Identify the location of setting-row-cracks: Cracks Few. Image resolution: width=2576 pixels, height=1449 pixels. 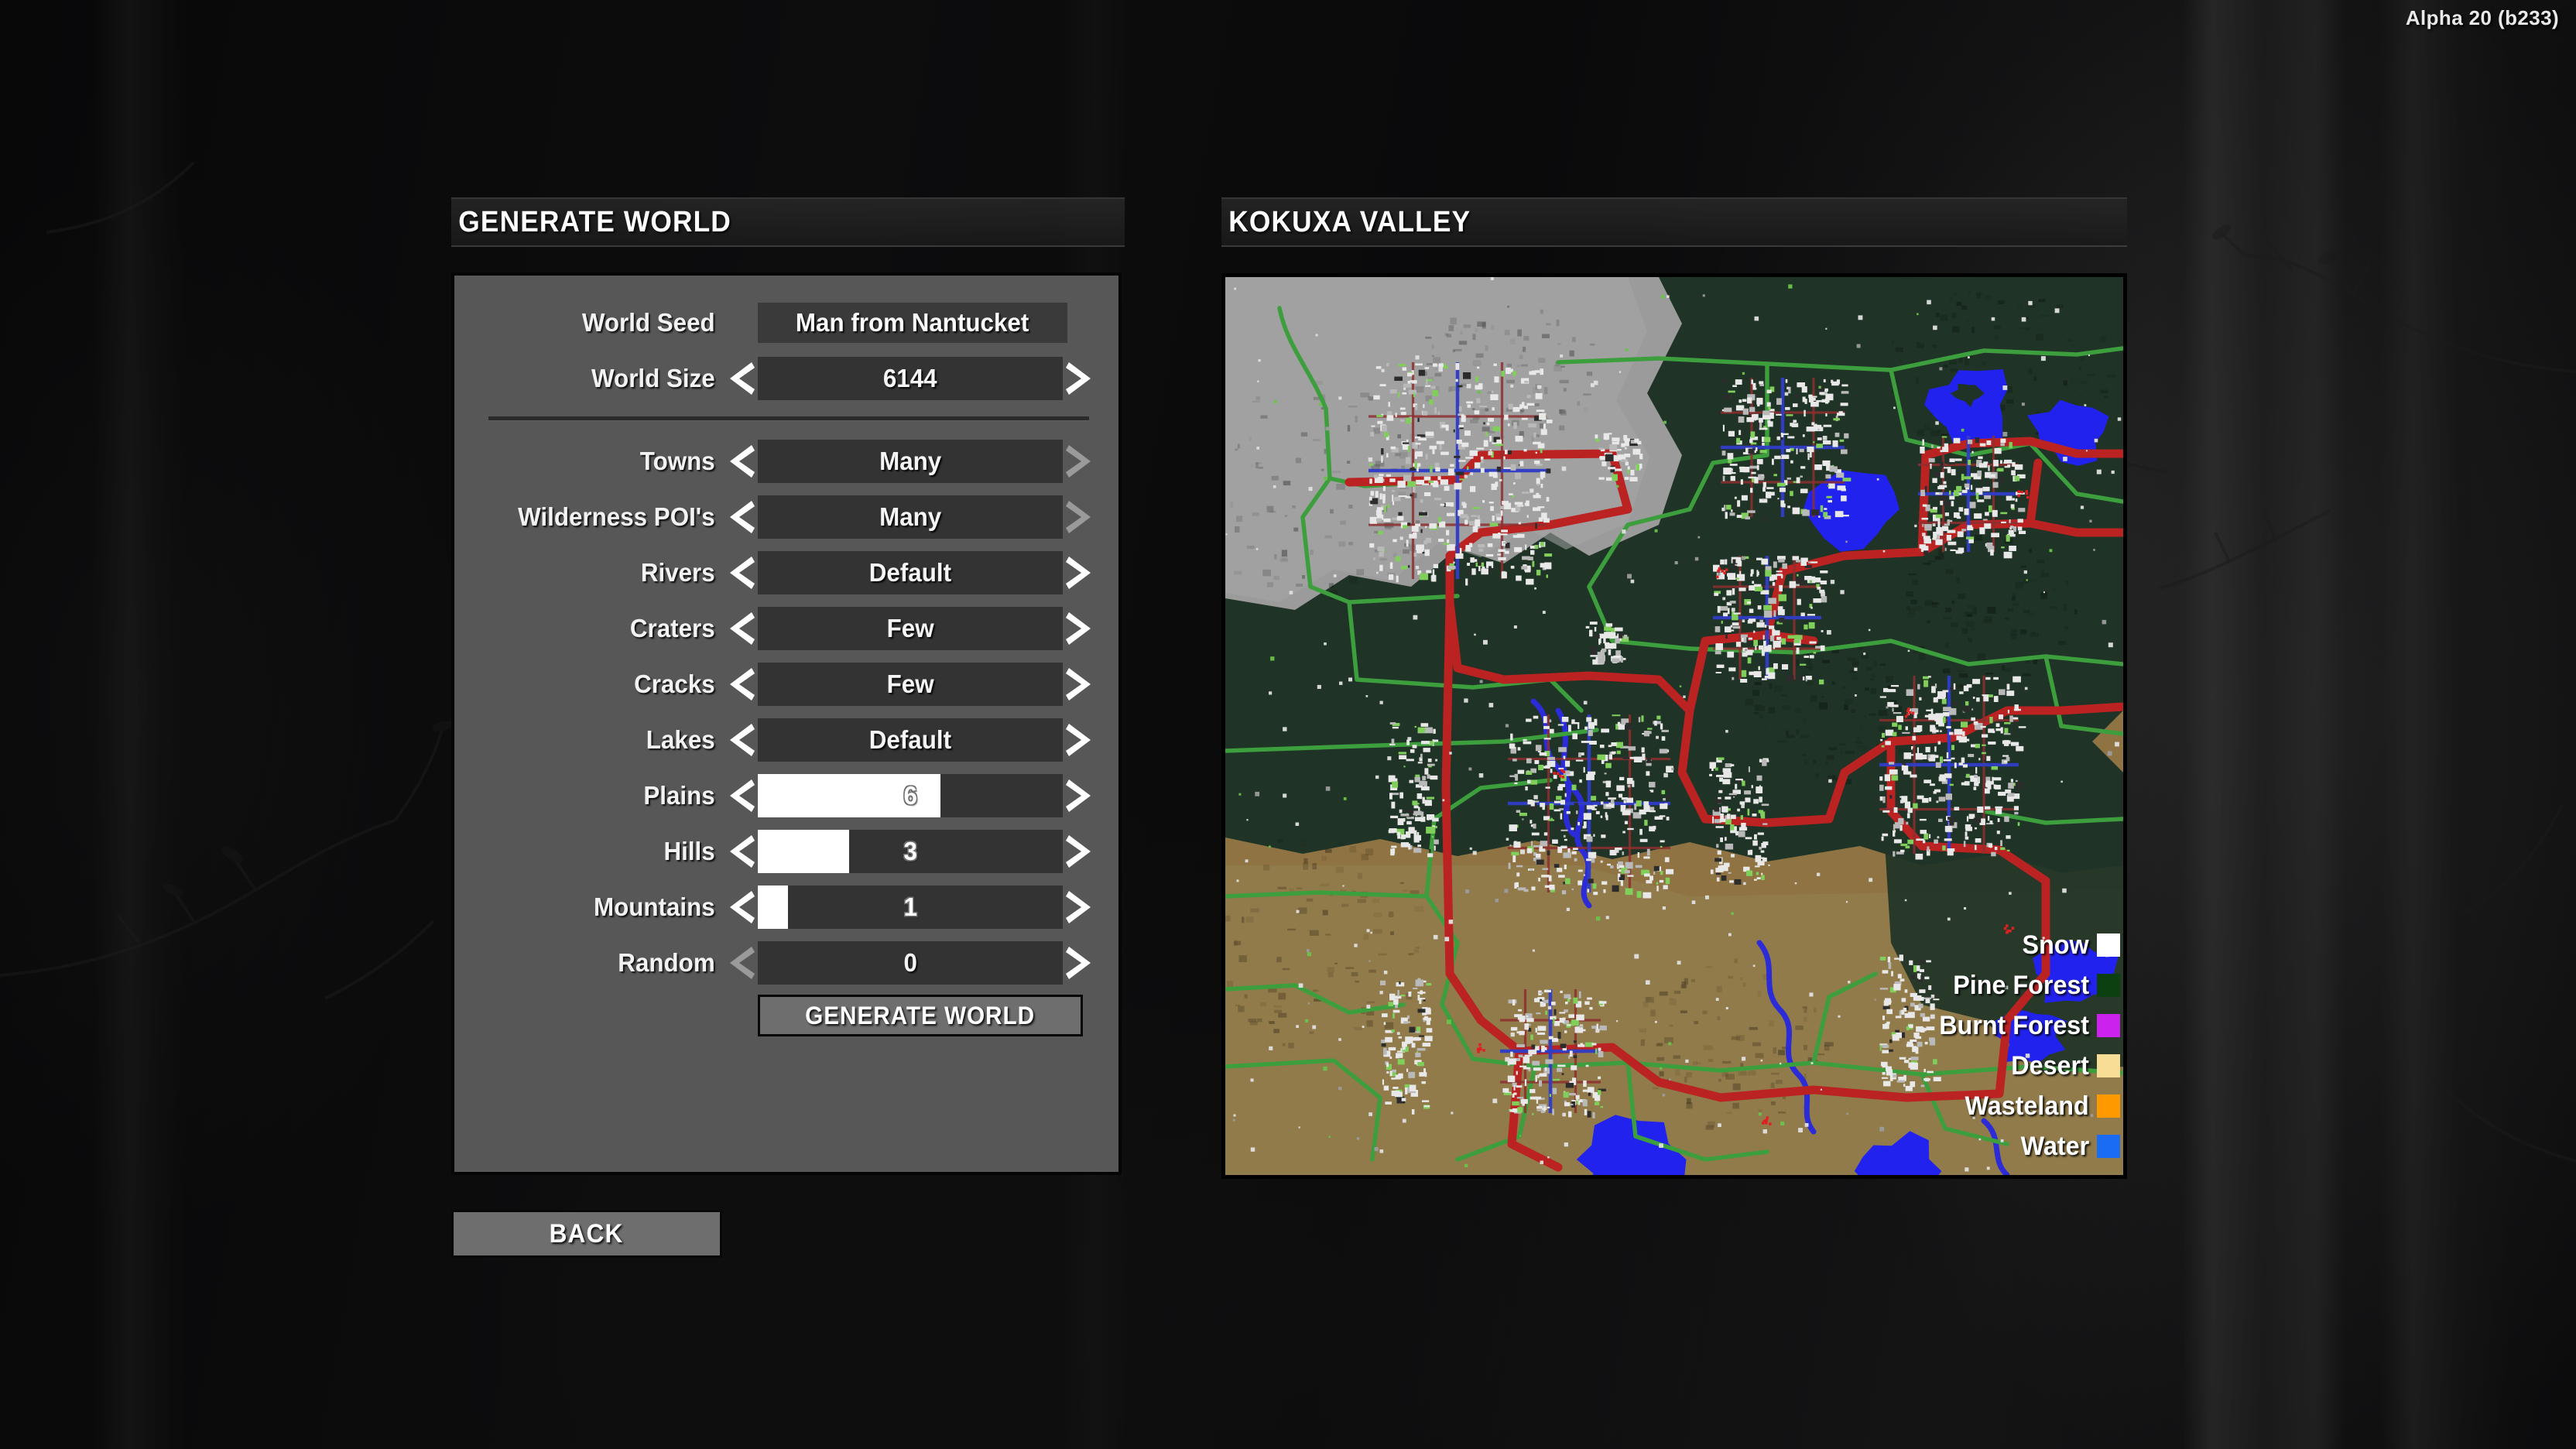
(786, 684).